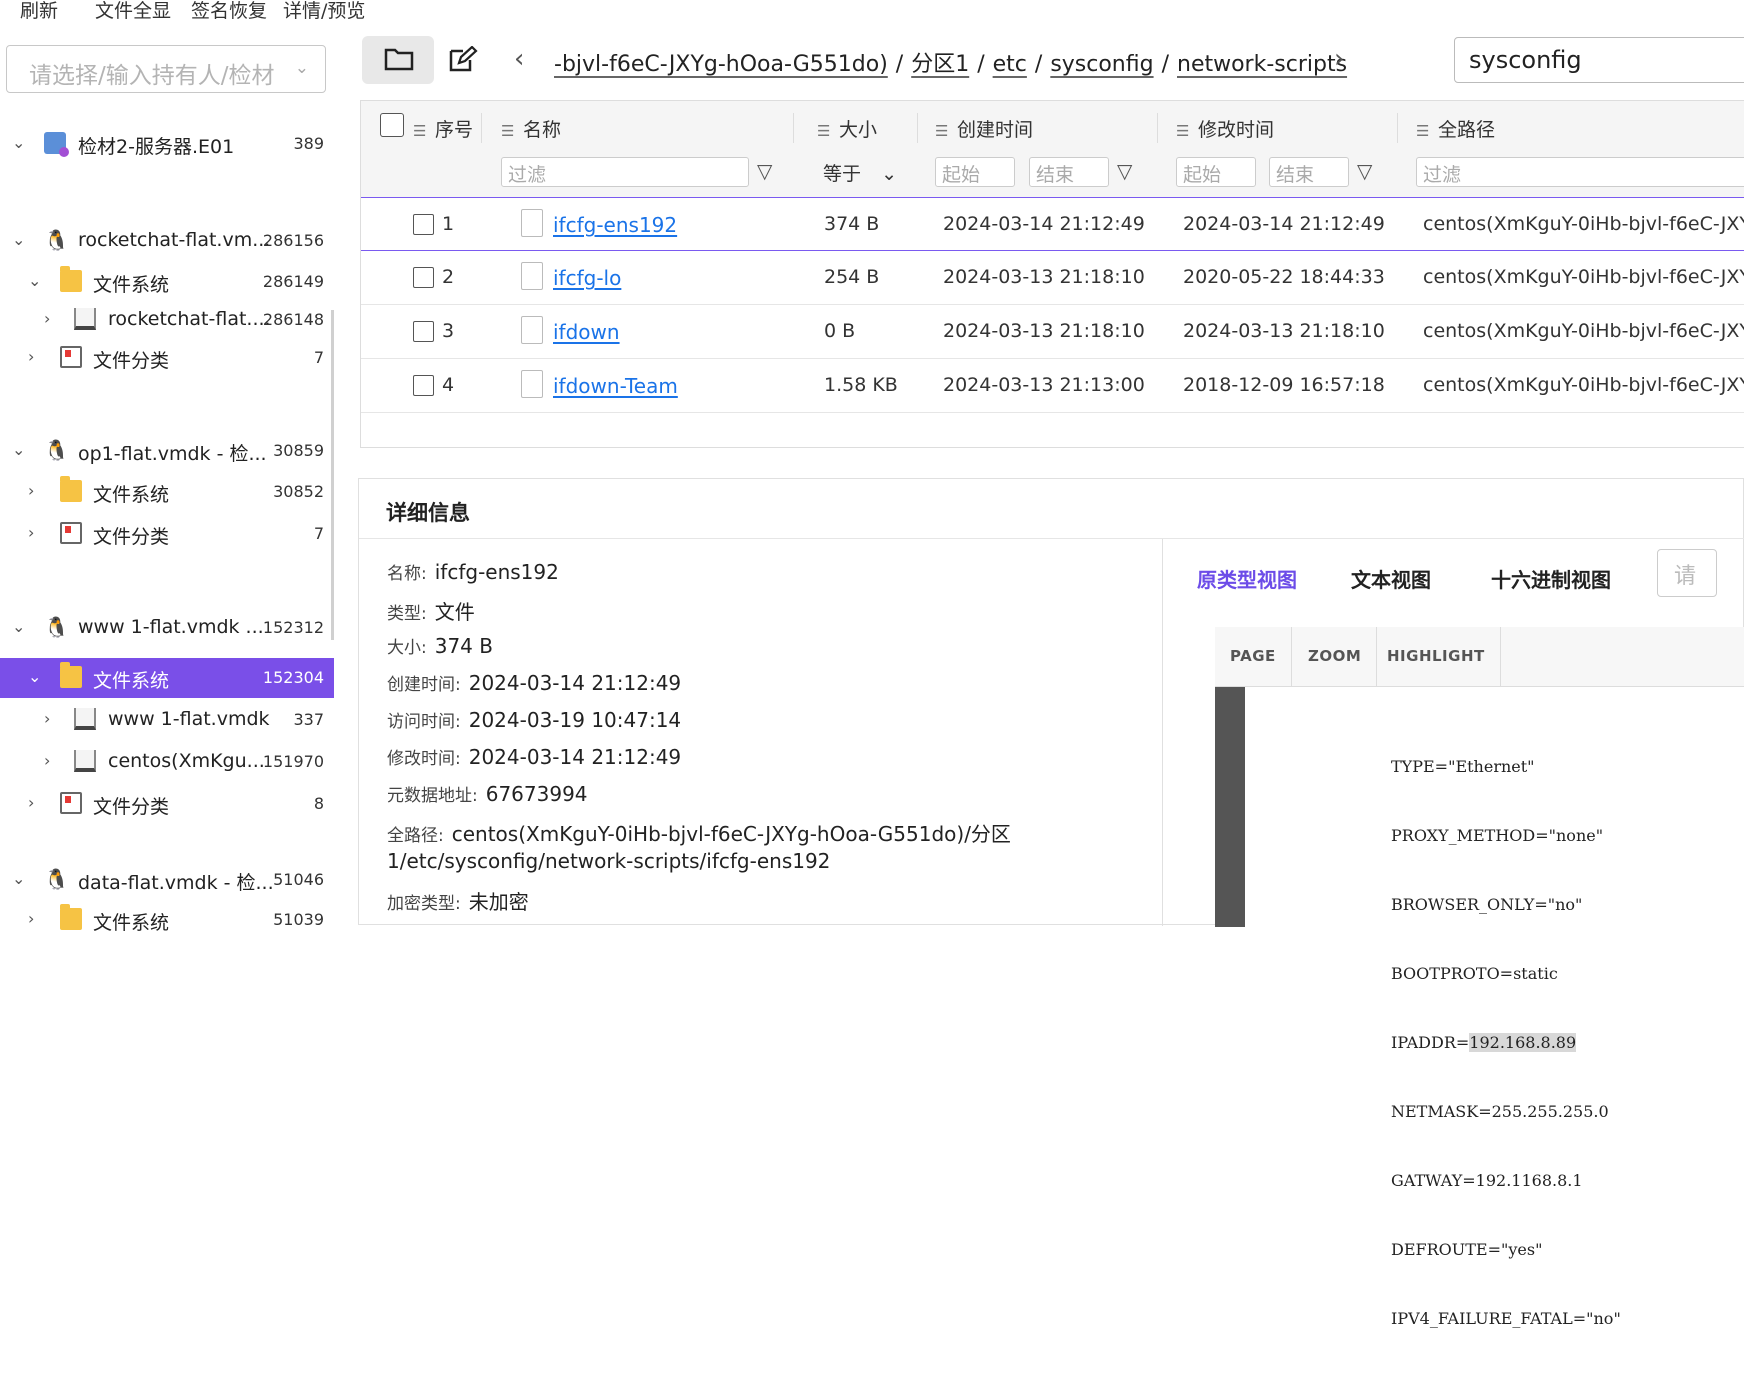 This screenshot has width=1744, height=1376. What do you see at coordinates (847, 128) in the screenshot?
I see `column-header-size: ☰ 大小` at bounding box center [847, 128].